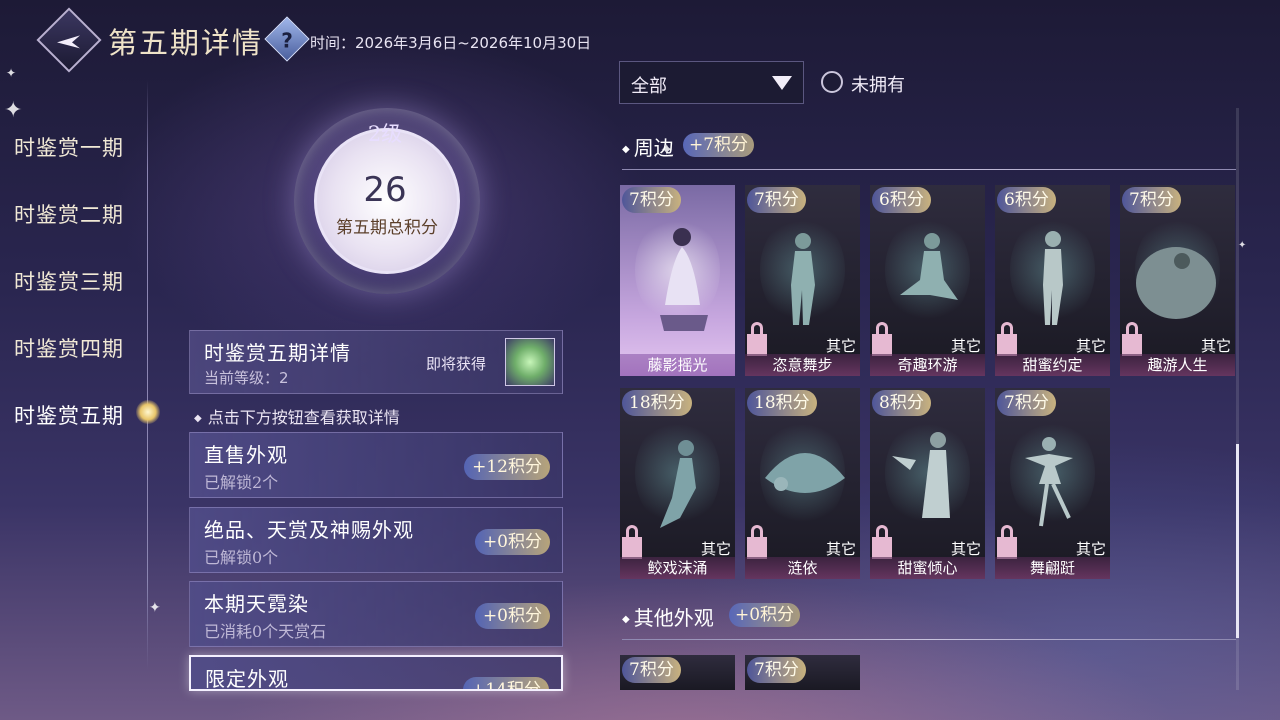 The height and width of the screenshot is (720, 1280). Describe the element at coordinates (927, 568) in the screenshot. I see `item-name: 甜蜜倾心` at that location.